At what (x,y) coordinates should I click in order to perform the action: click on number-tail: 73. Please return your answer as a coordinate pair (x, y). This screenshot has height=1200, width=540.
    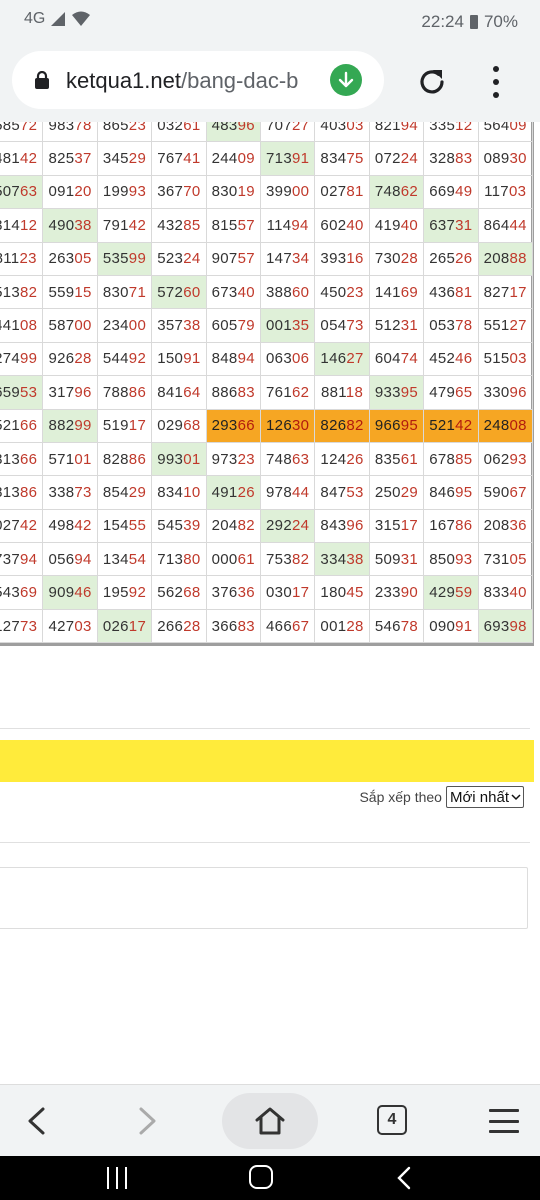
    Looking at the image, I should click on (355, 326).